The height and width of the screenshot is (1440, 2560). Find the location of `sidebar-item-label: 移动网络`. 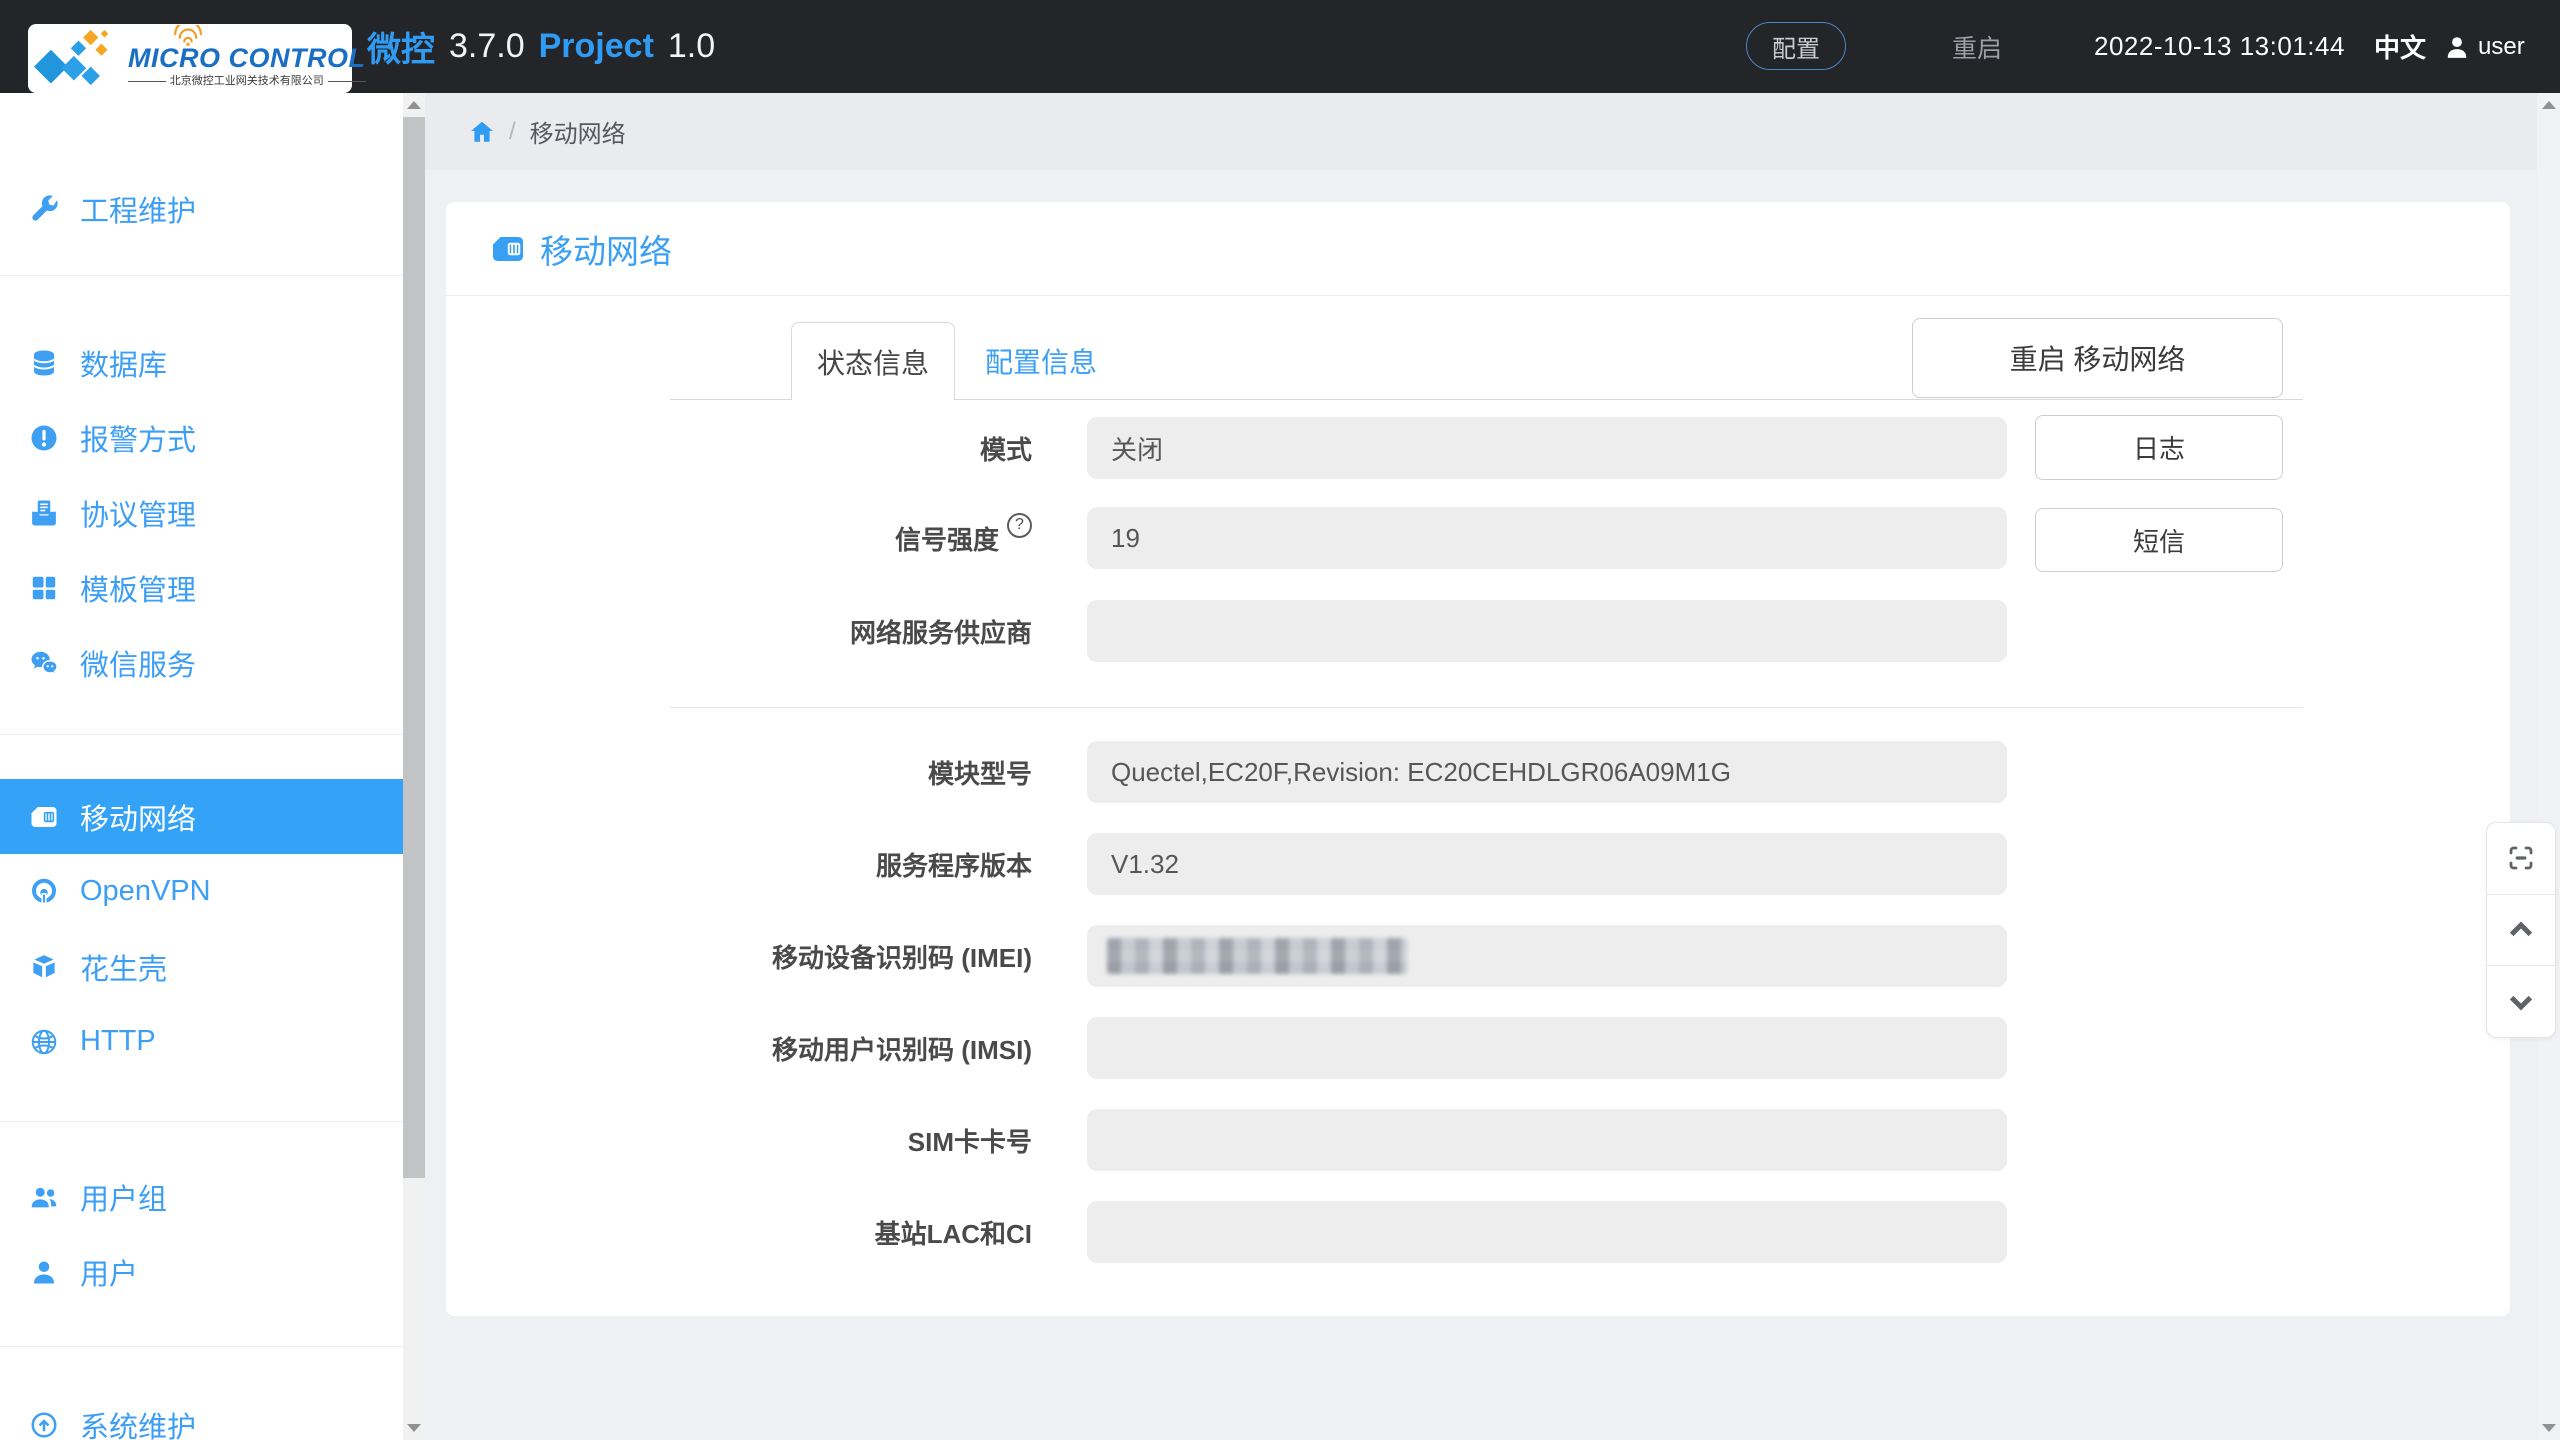

sidebar-item-label: 移动网络 is located at coordinates (138, 819).